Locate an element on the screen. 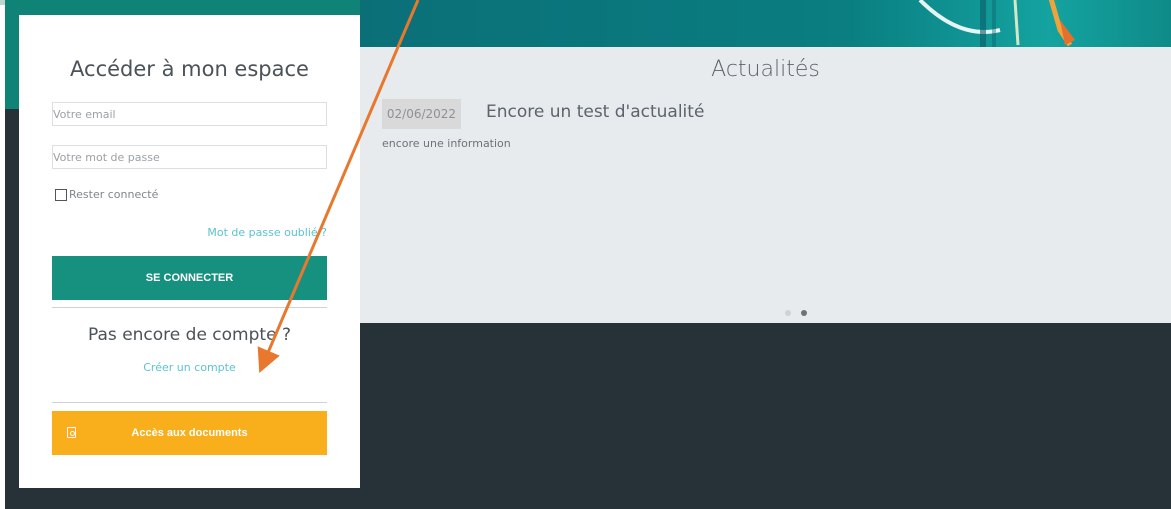 This screenshot has width=1171, height=509. remember-label: Rester connecté is located at coordinates (114, 194).